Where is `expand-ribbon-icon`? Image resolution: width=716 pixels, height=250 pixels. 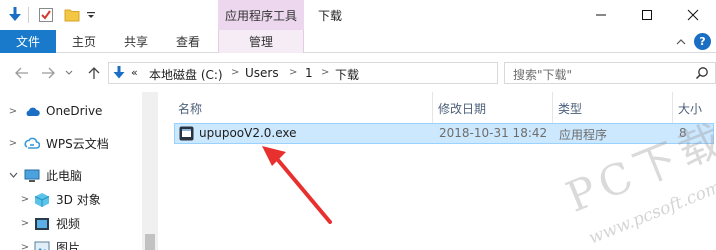 expand-ribbon-icon is located at coordinates (681, 42).